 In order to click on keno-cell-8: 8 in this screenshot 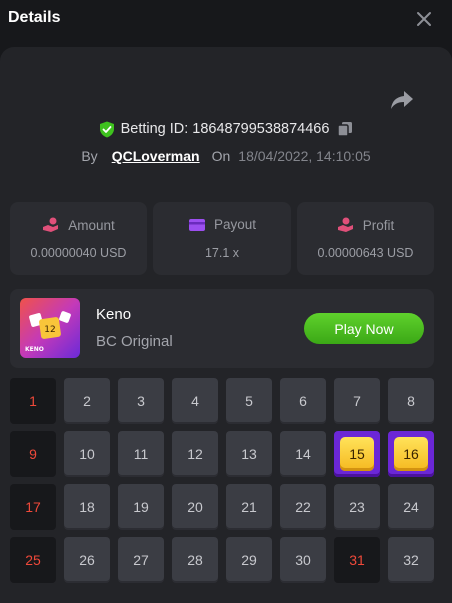, I will do `click(411, 401)`.